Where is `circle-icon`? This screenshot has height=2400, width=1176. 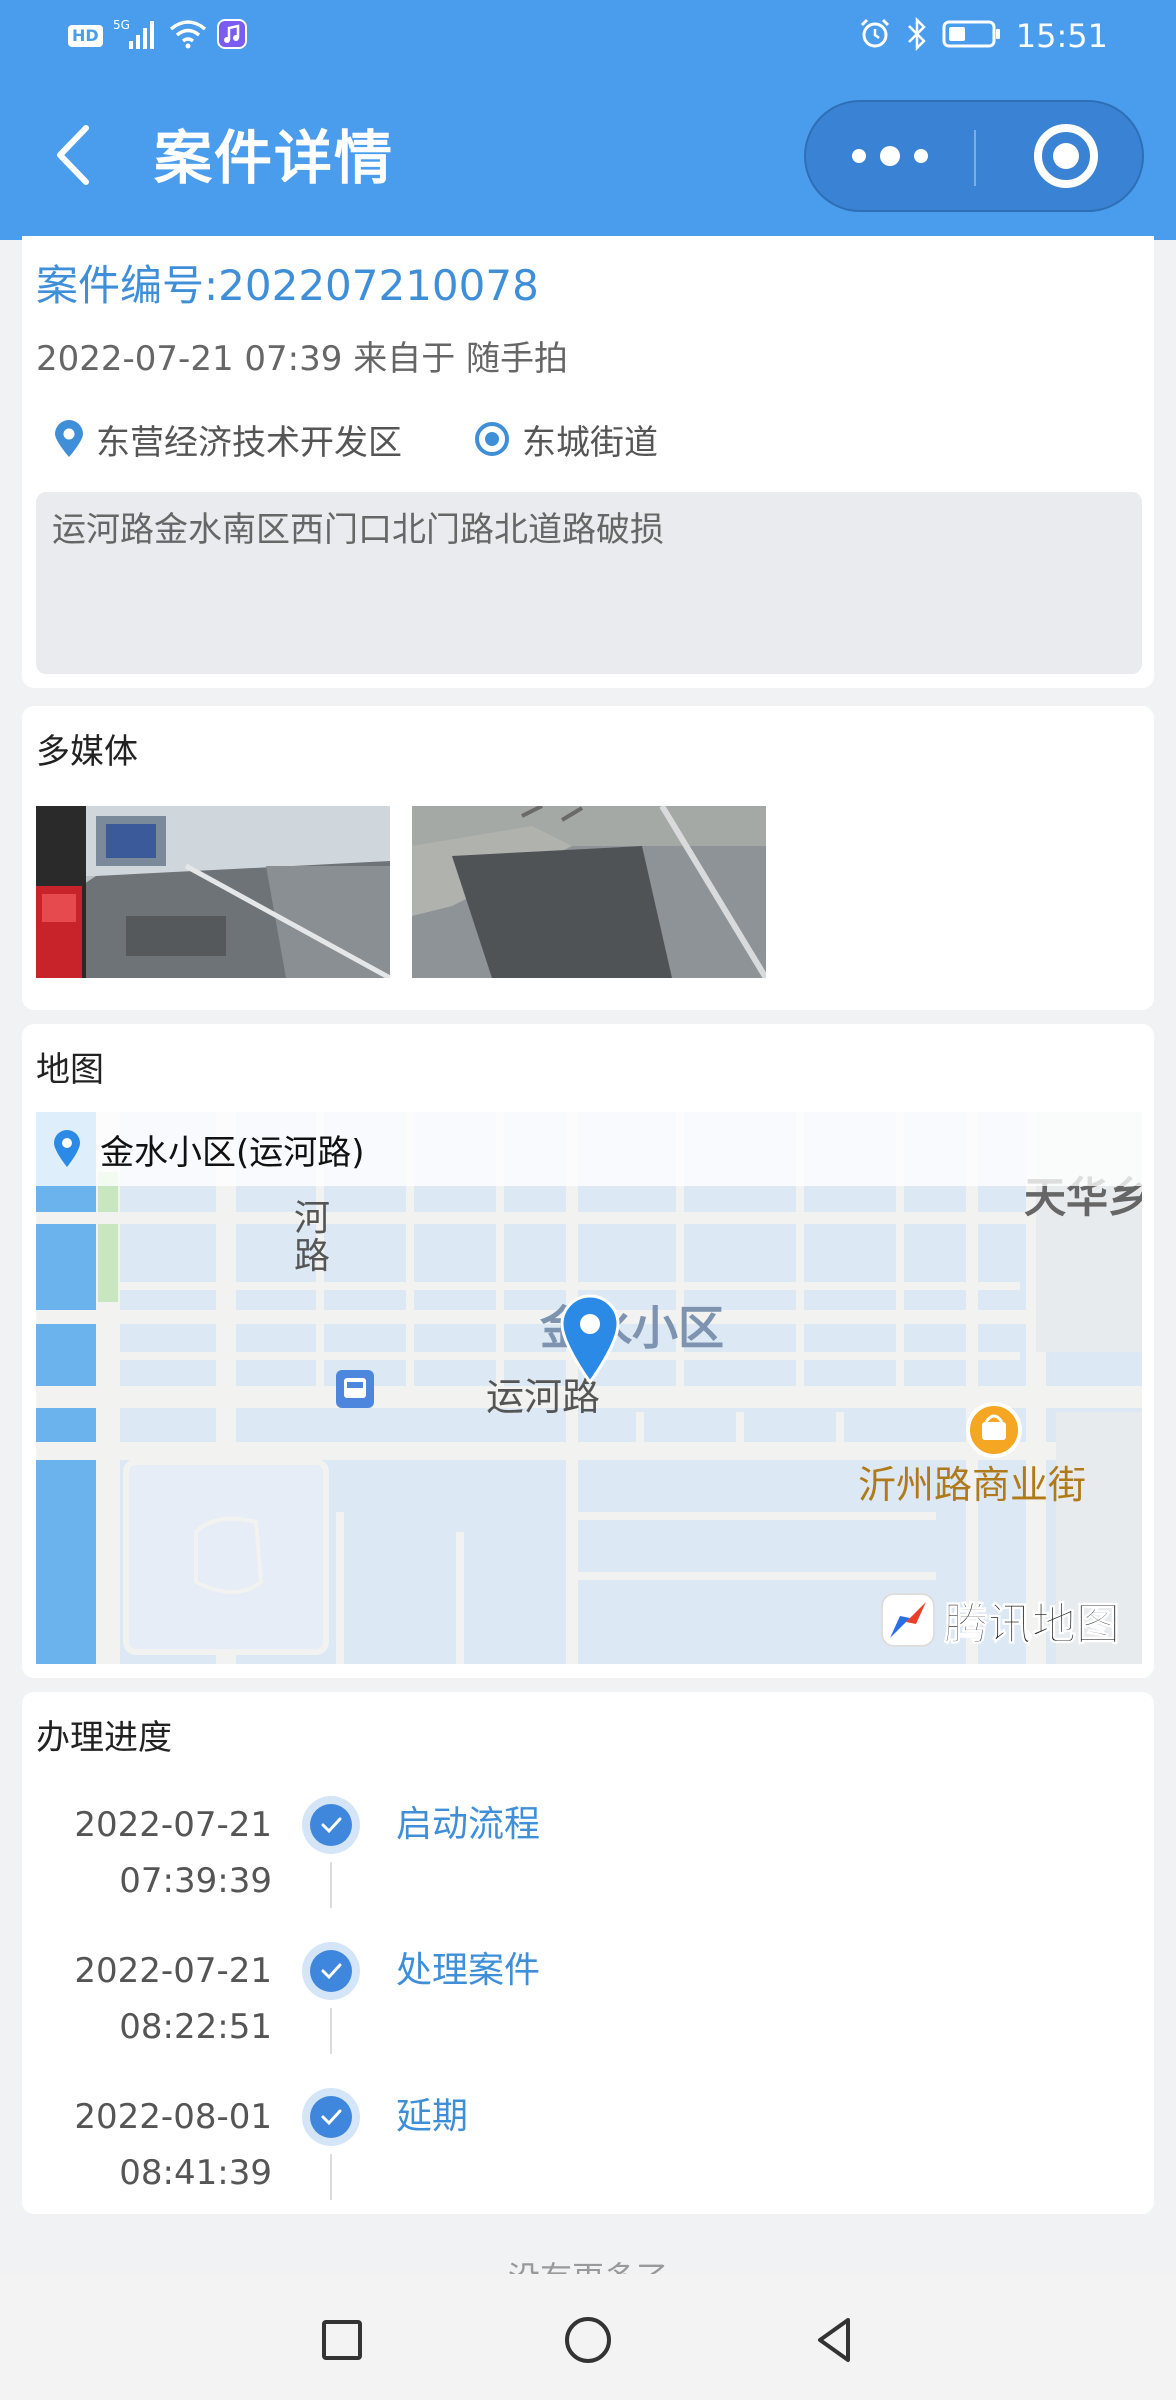
circle-icon is located at coordinates (588, 2340).